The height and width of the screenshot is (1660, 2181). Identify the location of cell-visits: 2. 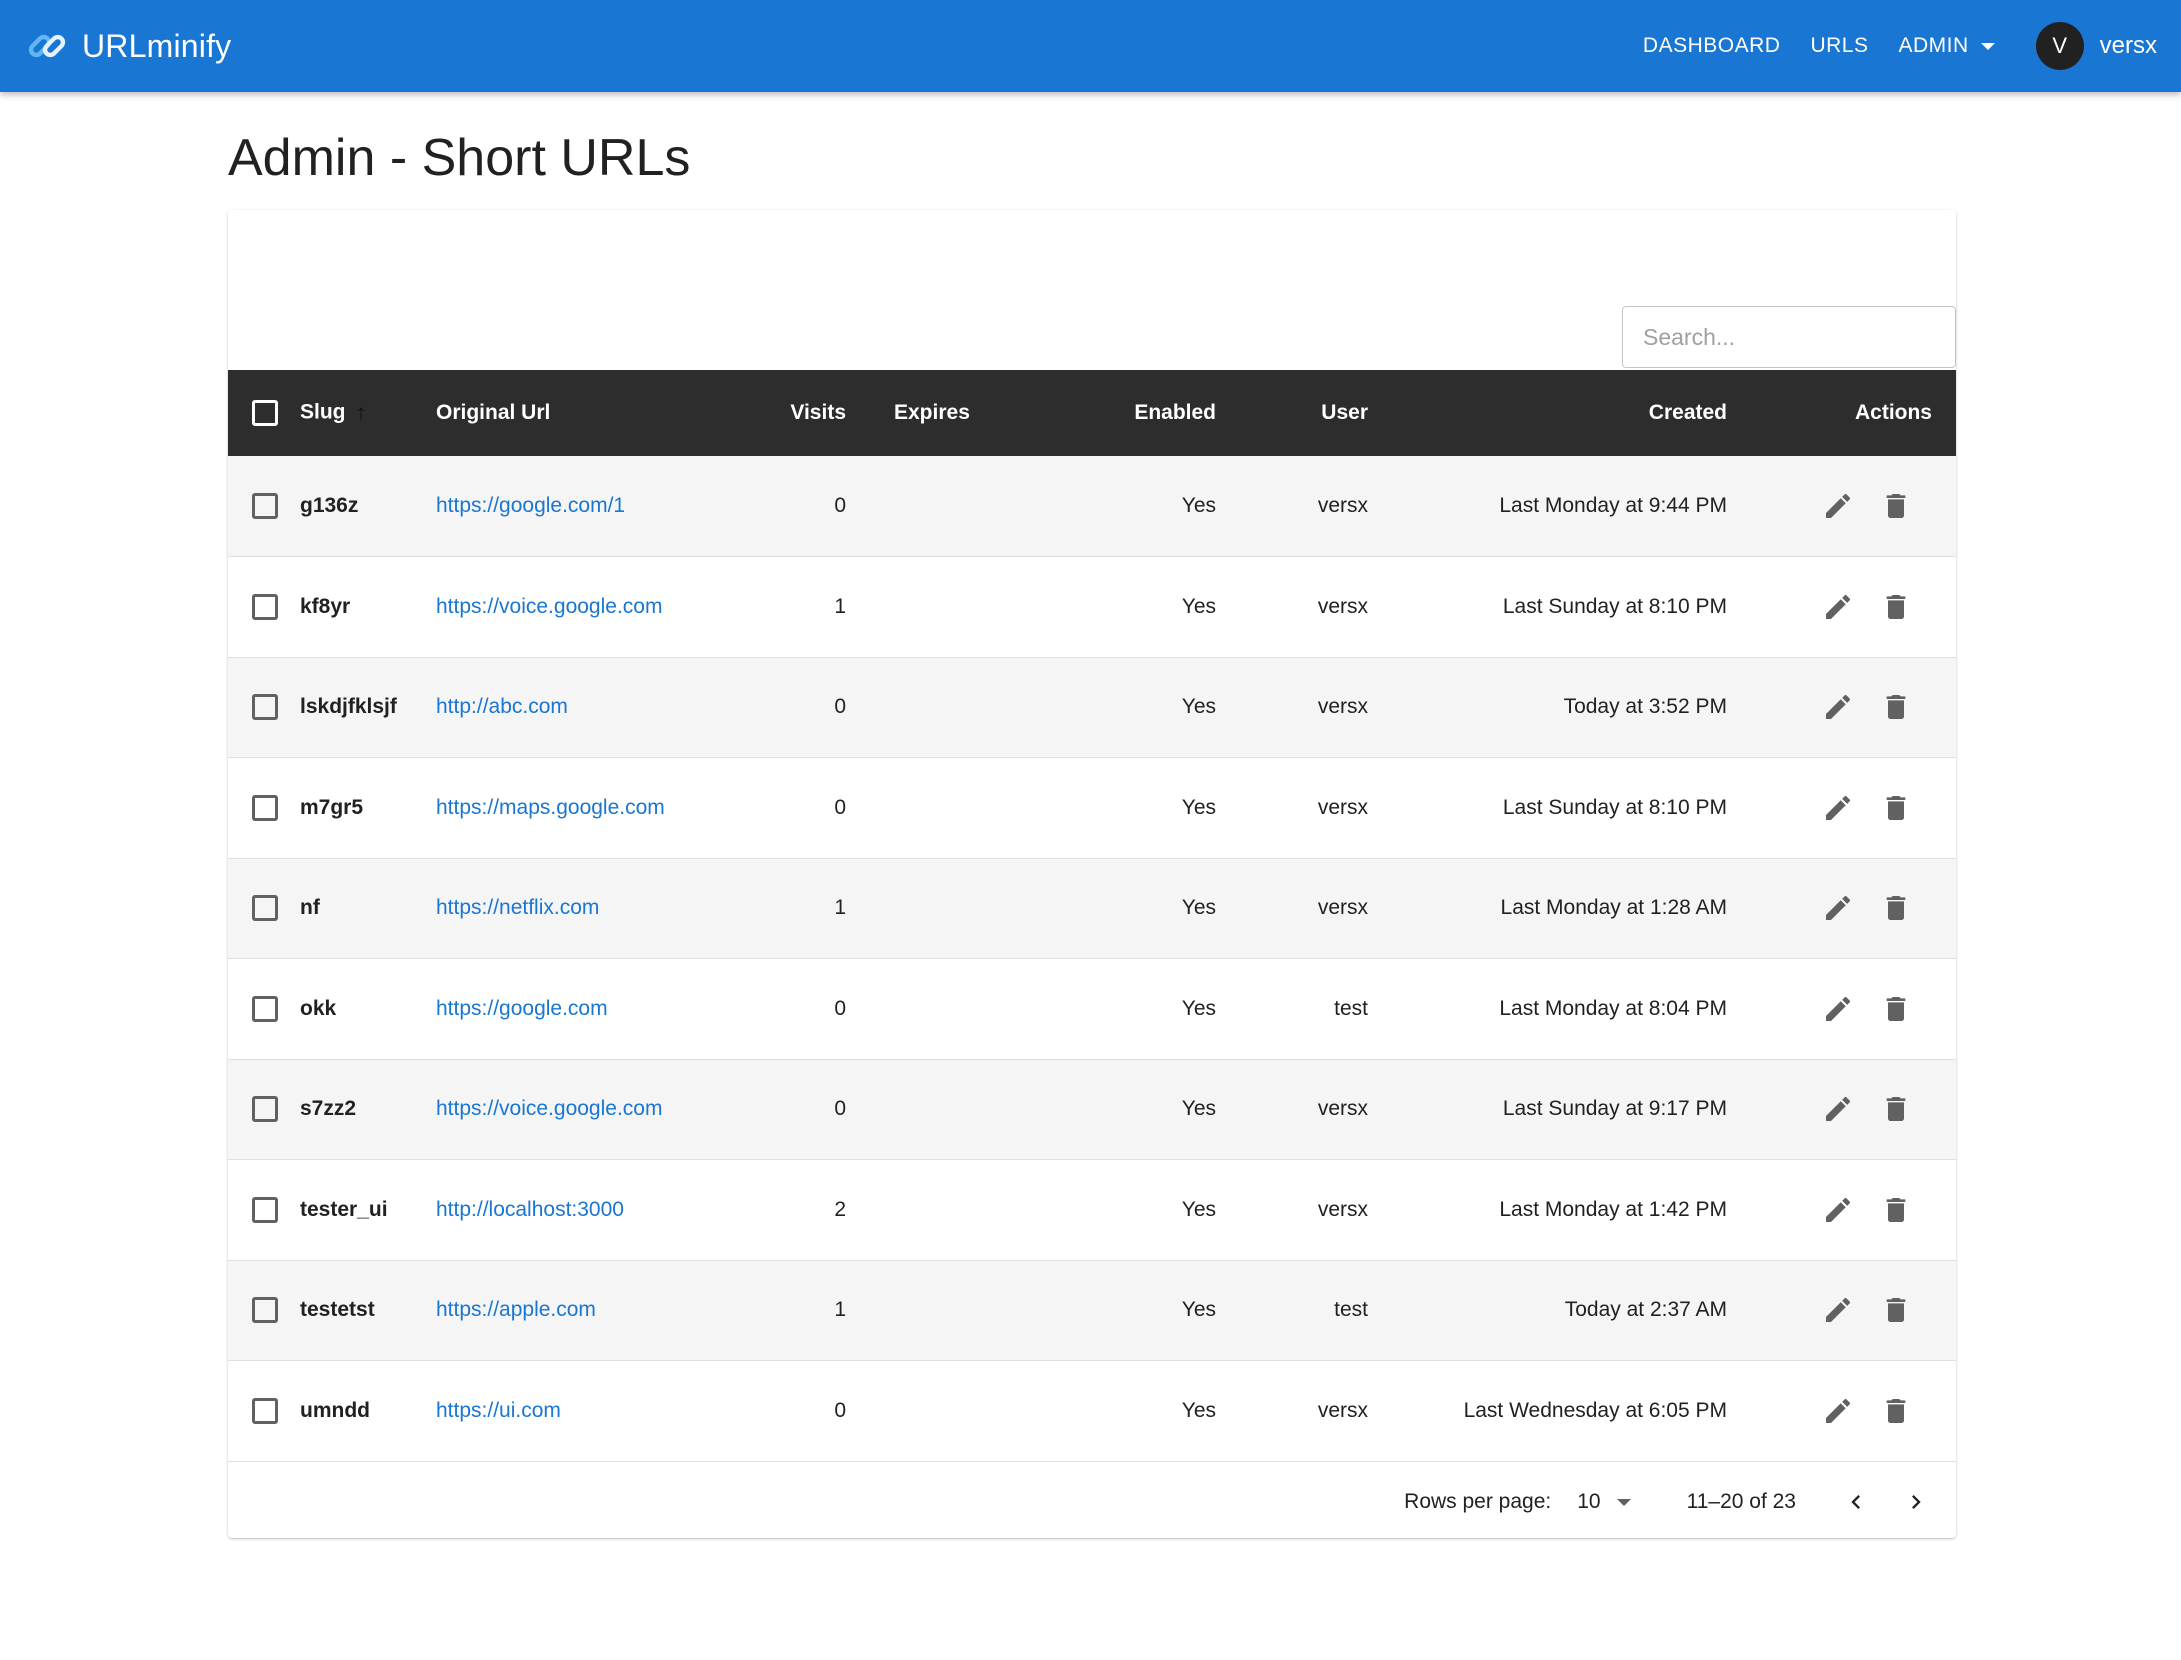
(840, 1209).